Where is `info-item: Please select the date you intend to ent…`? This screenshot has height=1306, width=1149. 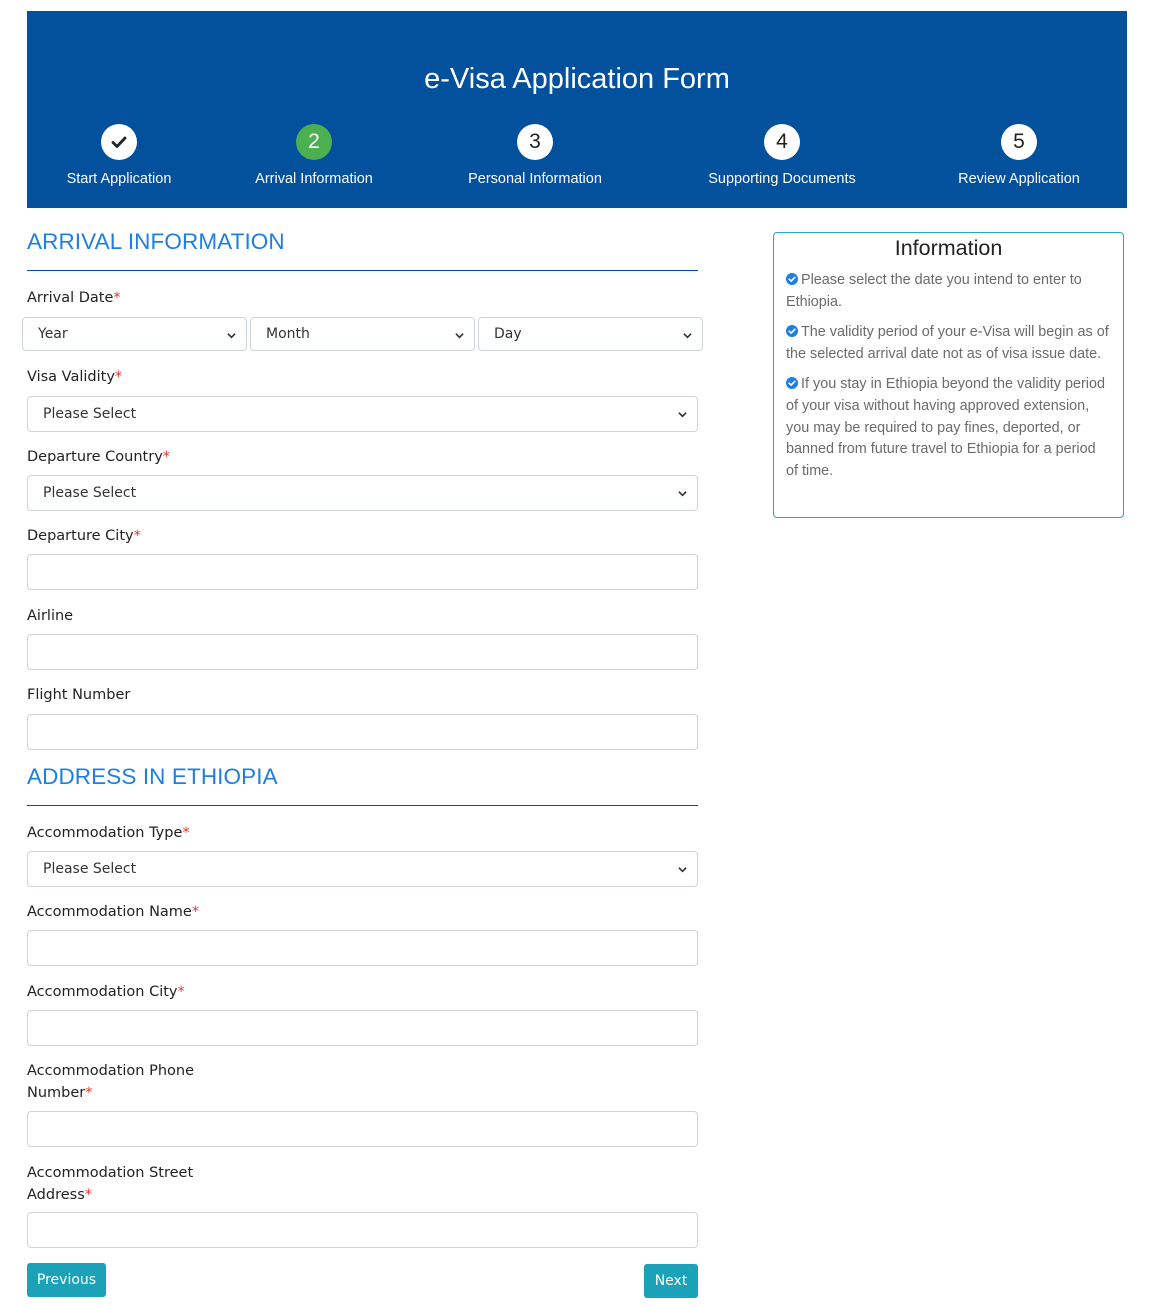 info-item: Please select the date you intend to ent… is located at coordinates (934, 291).